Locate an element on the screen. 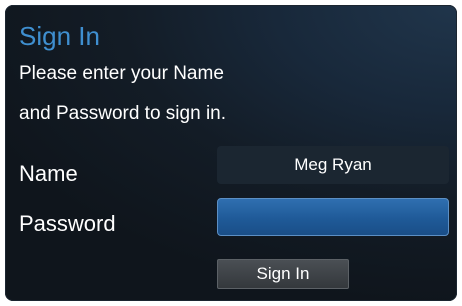 The height and width of the screenshot is (306, 462). password-field is located at coordinates (333, 217).